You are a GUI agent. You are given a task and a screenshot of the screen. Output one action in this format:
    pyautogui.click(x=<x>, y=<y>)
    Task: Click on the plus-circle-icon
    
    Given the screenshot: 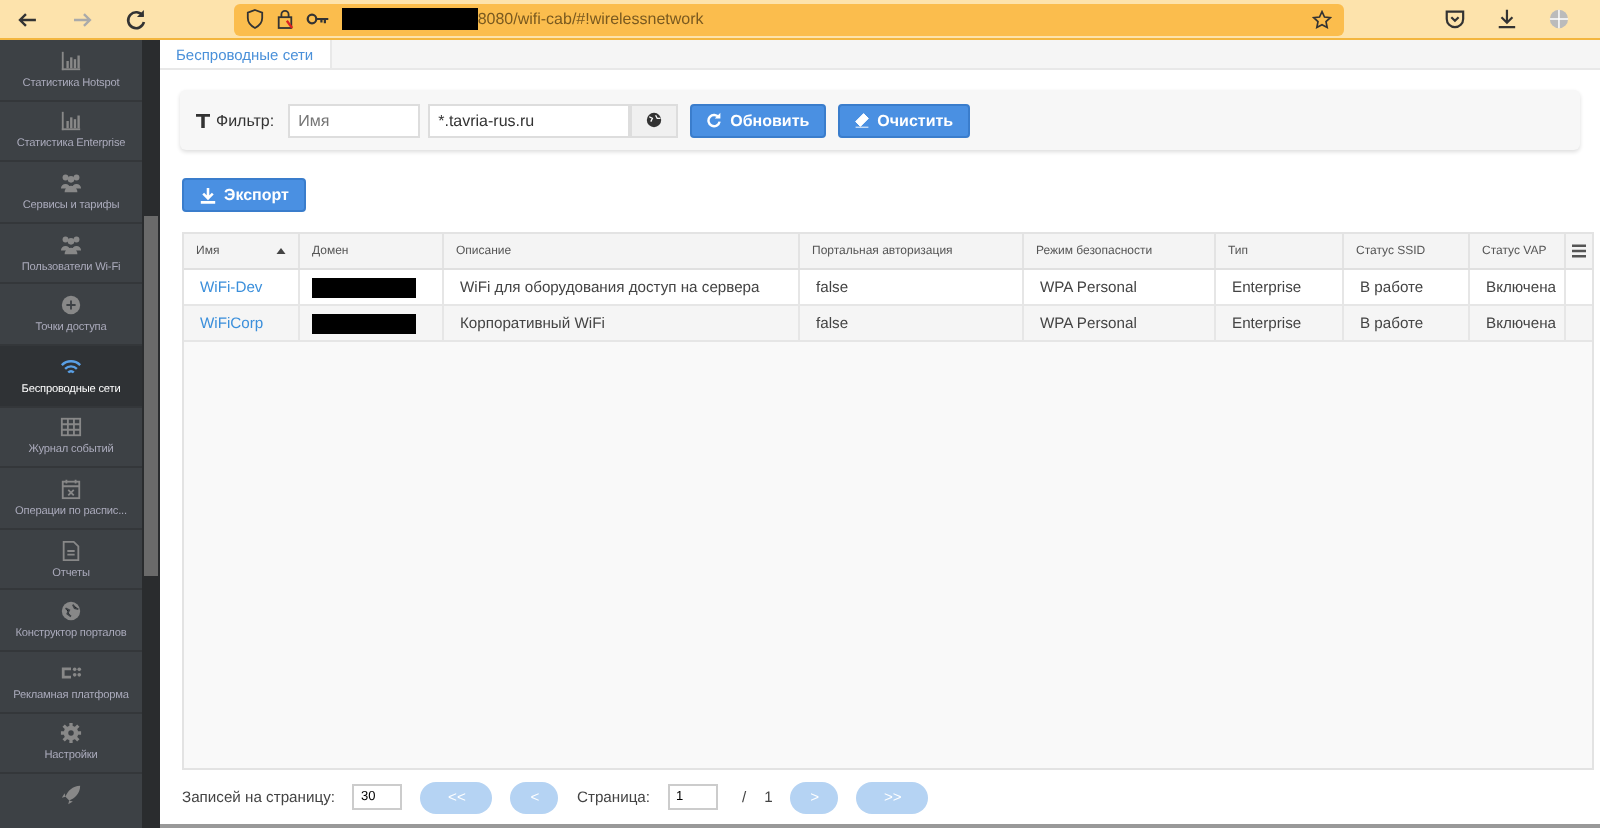 What is the action you would take?
    pyautogui.click(x=71, y=305)
    